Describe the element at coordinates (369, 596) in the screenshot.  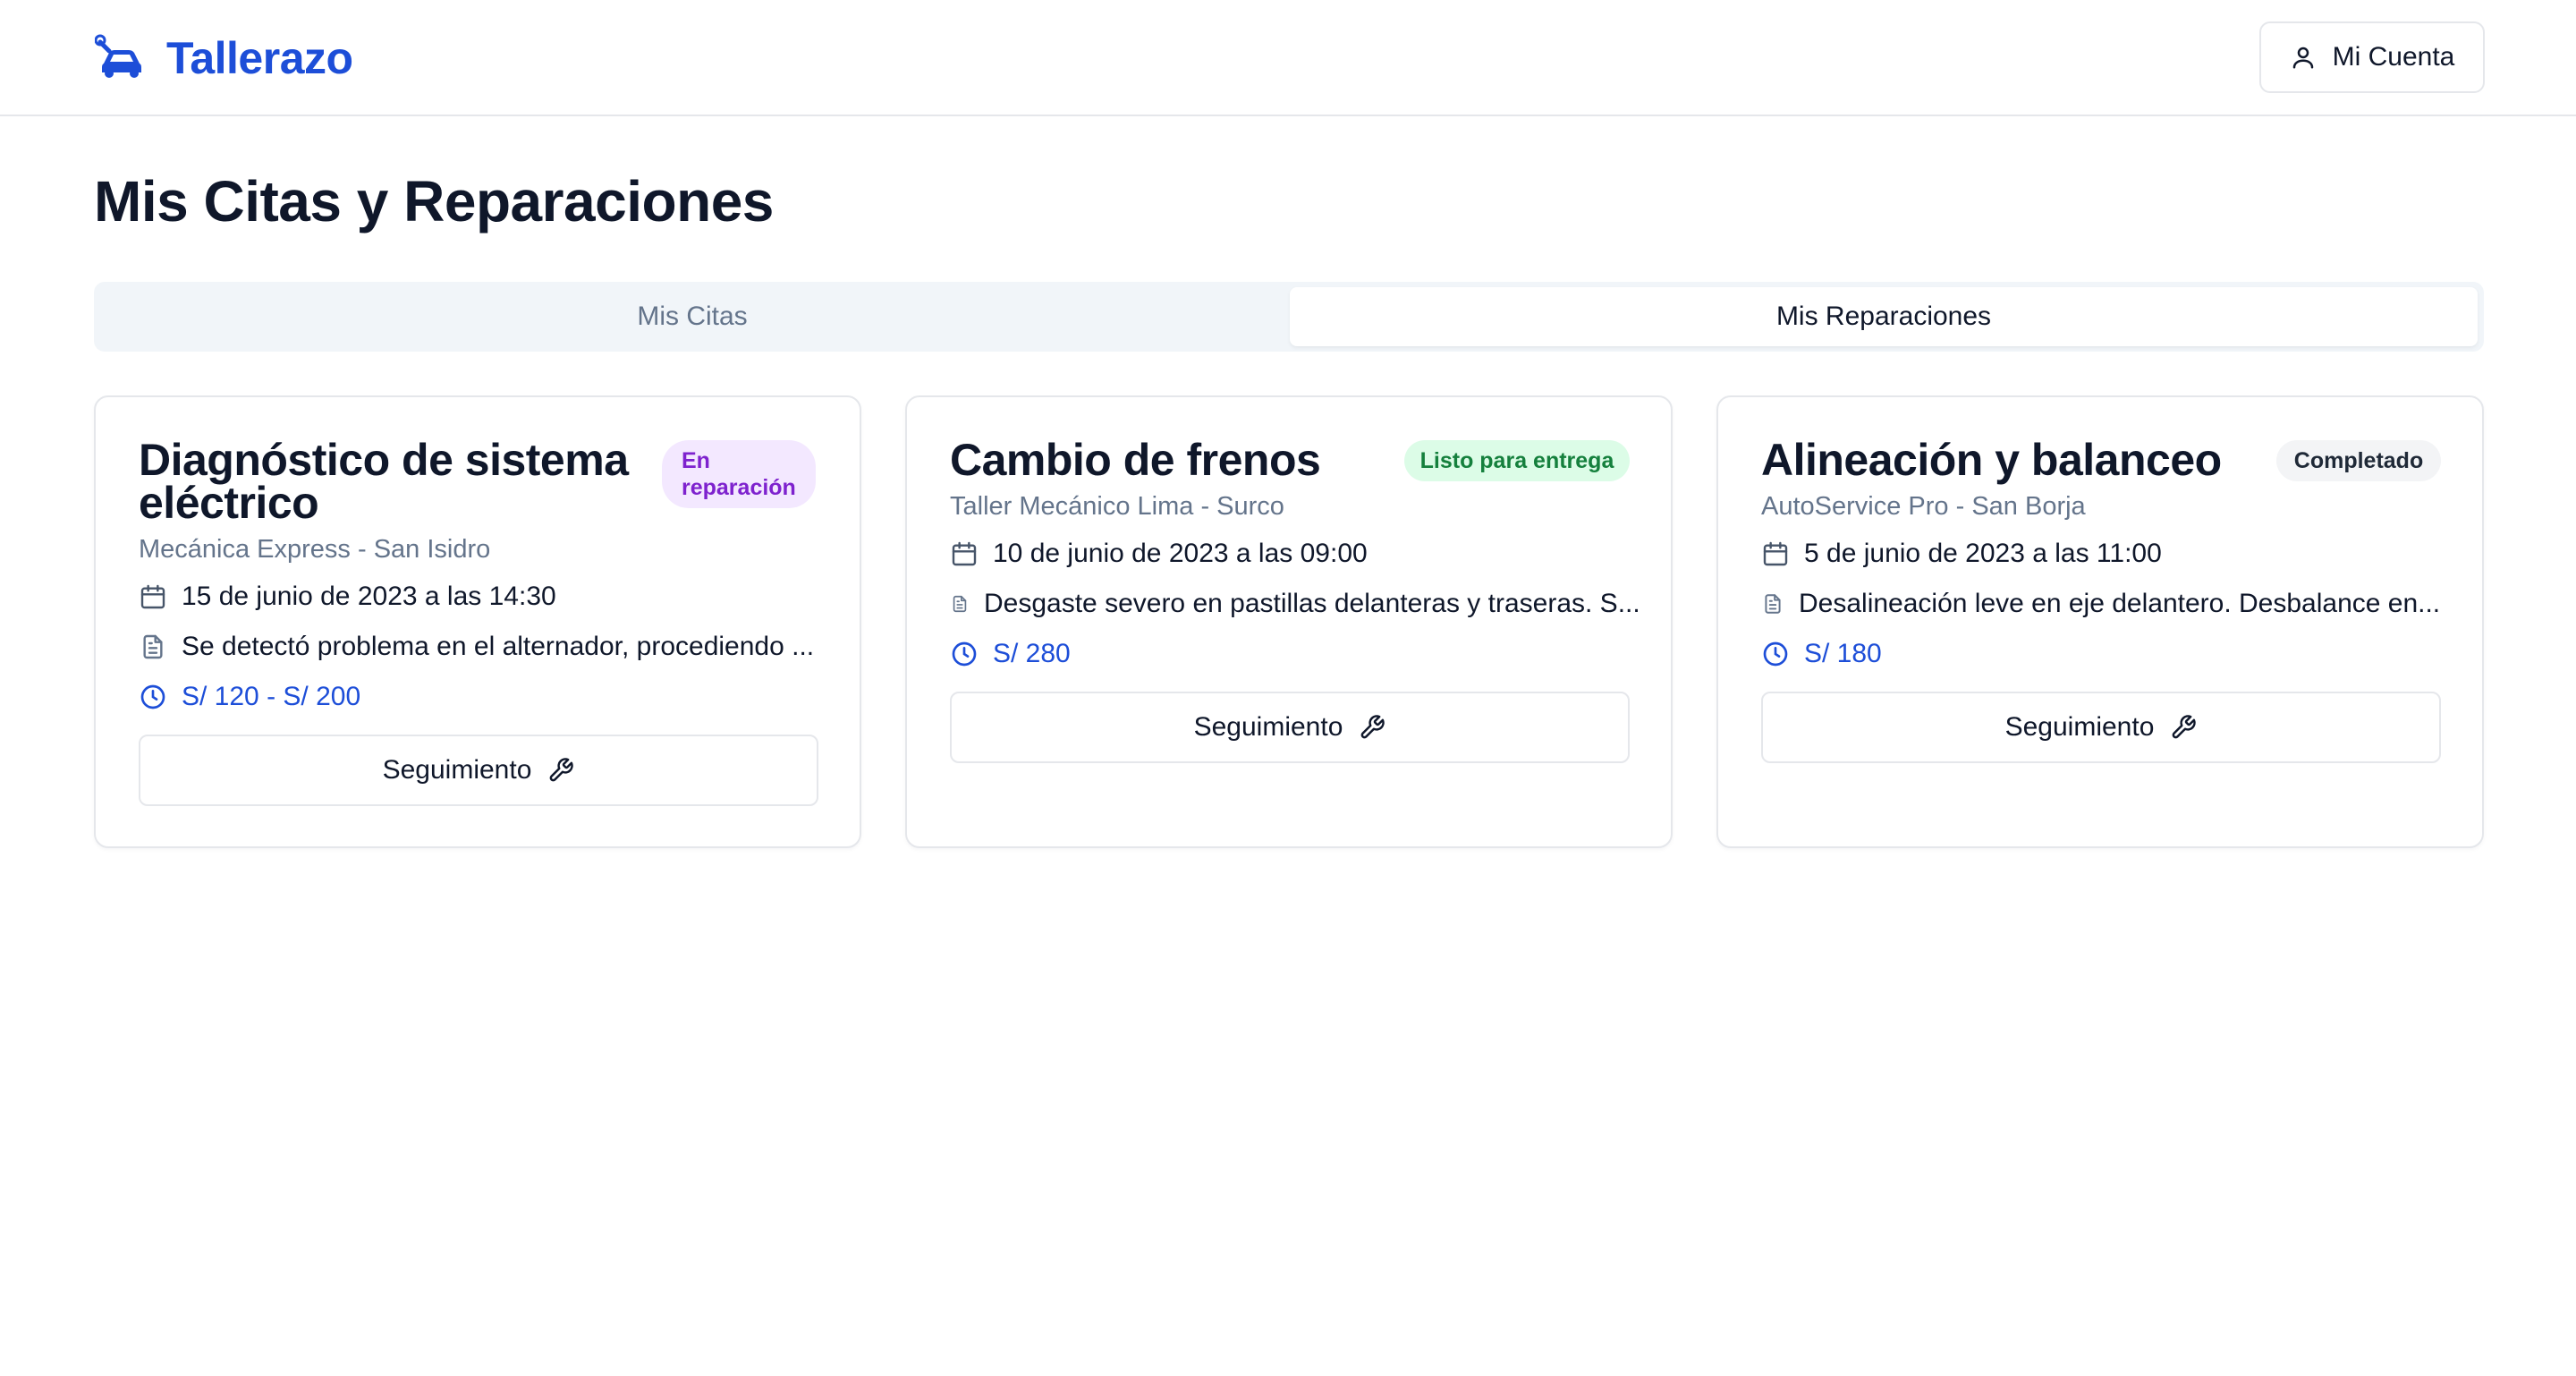
I see `date-text: 15 de junio de 2023 a las 14:30` at that location.